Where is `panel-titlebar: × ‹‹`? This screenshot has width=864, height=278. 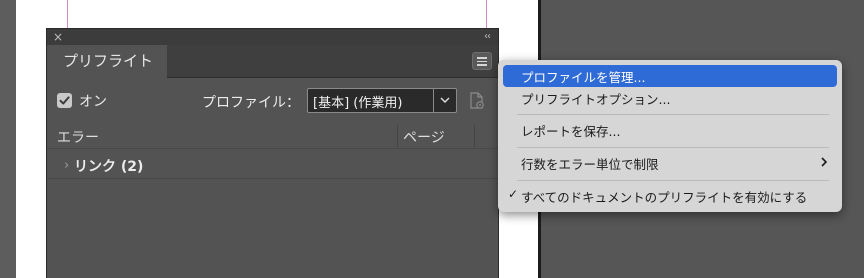 panel-titlebar: × ‹‹ is located at coordinates (272, 37).